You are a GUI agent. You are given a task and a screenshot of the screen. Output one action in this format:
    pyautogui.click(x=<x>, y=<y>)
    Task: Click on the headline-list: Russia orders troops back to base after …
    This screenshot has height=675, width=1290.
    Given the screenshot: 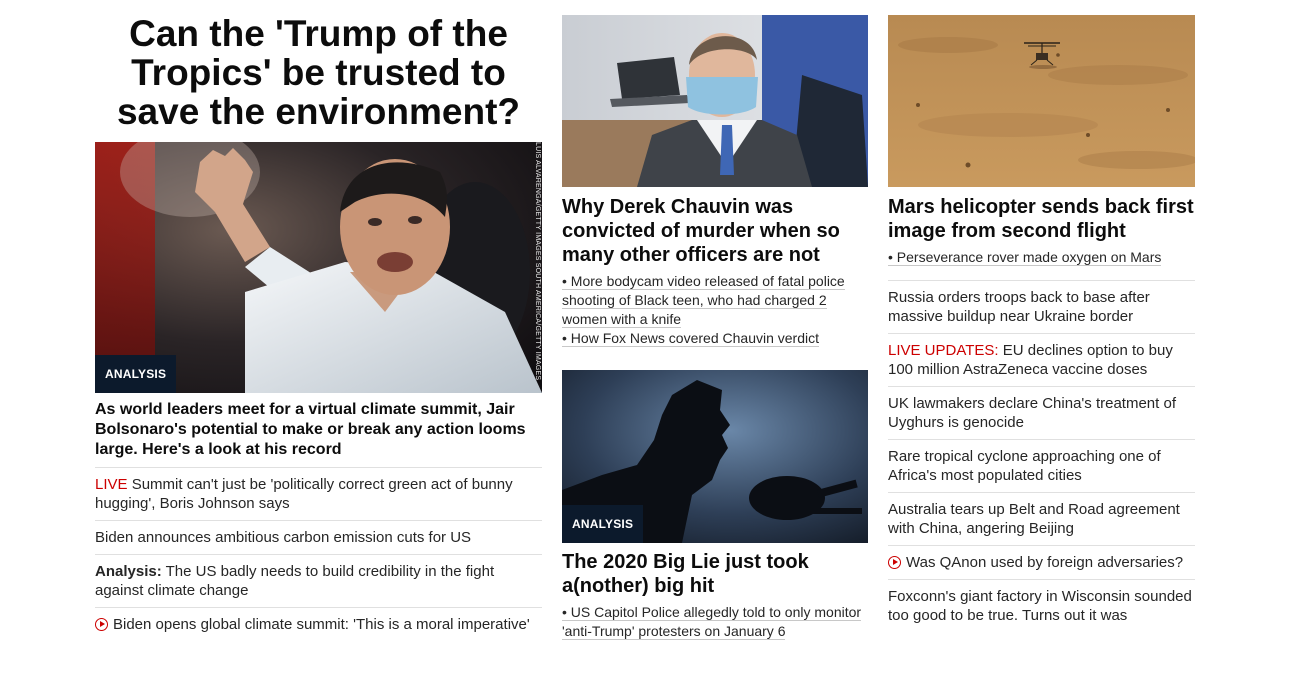 What is the action you would take?
    pyautogui.click(x=1041, y=456)
    